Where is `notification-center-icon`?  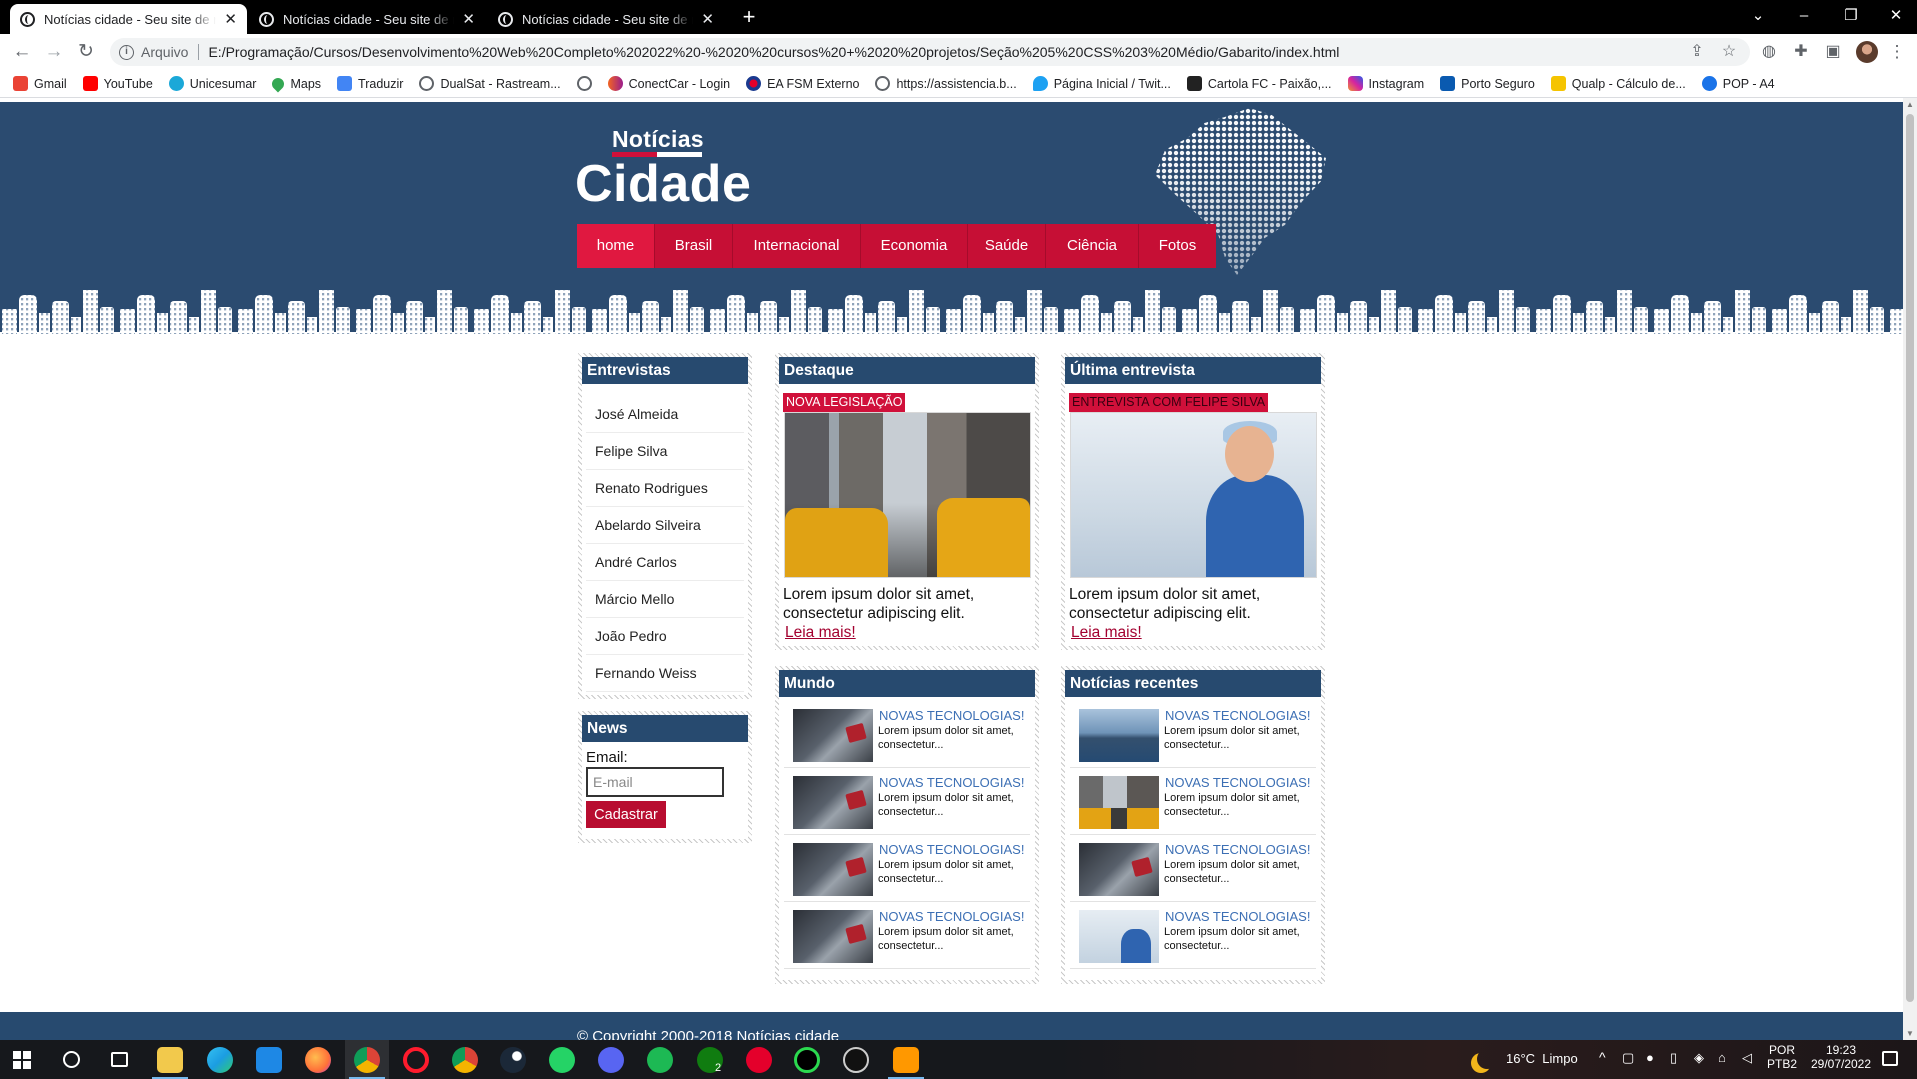 notification-center-icon is located at coordinates (1890, 1058).